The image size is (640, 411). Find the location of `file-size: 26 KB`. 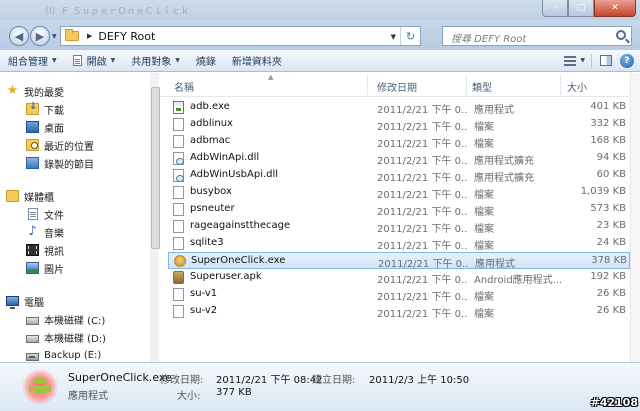

file-size: 26 KB is located at coordinates (611, 310).